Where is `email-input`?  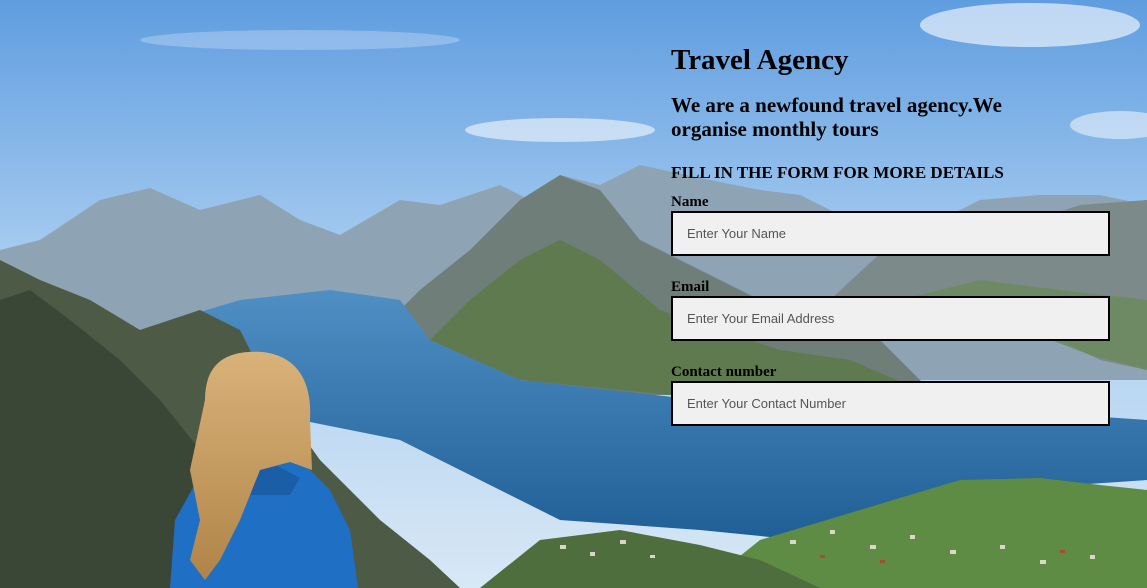
email-input is located at coordinates (890, 318).